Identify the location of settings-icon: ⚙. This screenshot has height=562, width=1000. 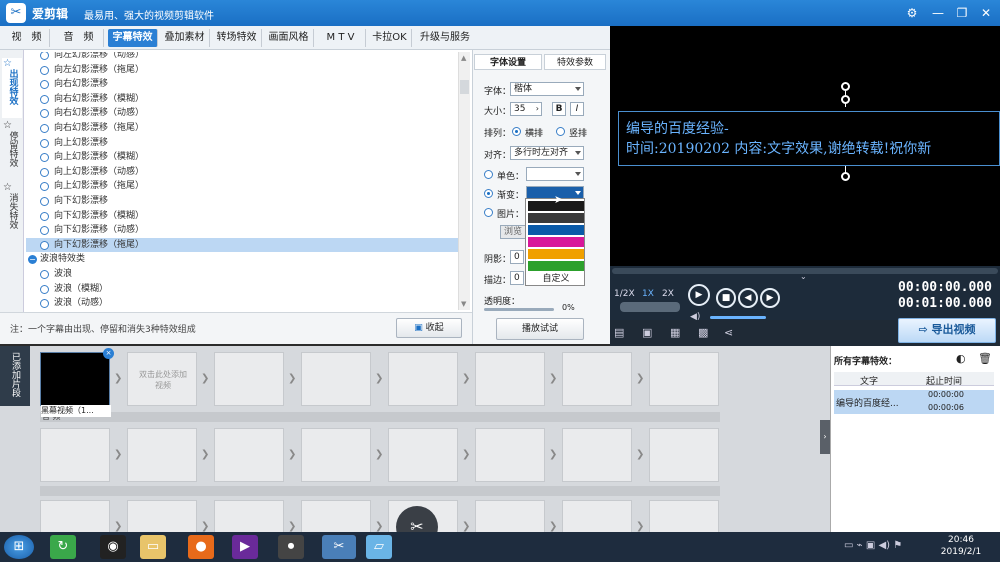
(912, 13).